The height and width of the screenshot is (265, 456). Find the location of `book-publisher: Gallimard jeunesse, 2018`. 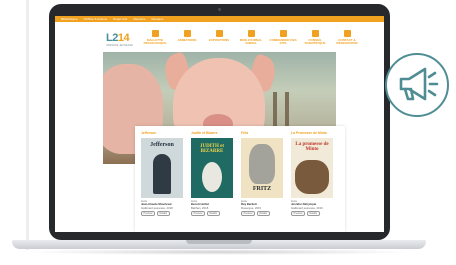

book-publisher: Gallimard jeunesse, 2018 is located at coordinates (157, 207).